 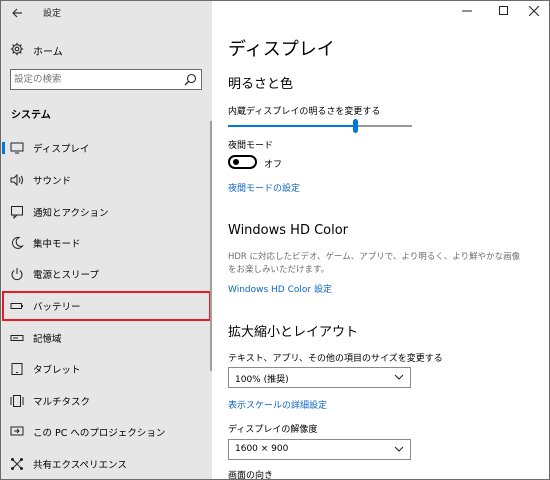 What do you see at coordinates (57, 370) in the screenshot?
I see `sidebar-item-label: タブレット` at bounding box center [57, 370].